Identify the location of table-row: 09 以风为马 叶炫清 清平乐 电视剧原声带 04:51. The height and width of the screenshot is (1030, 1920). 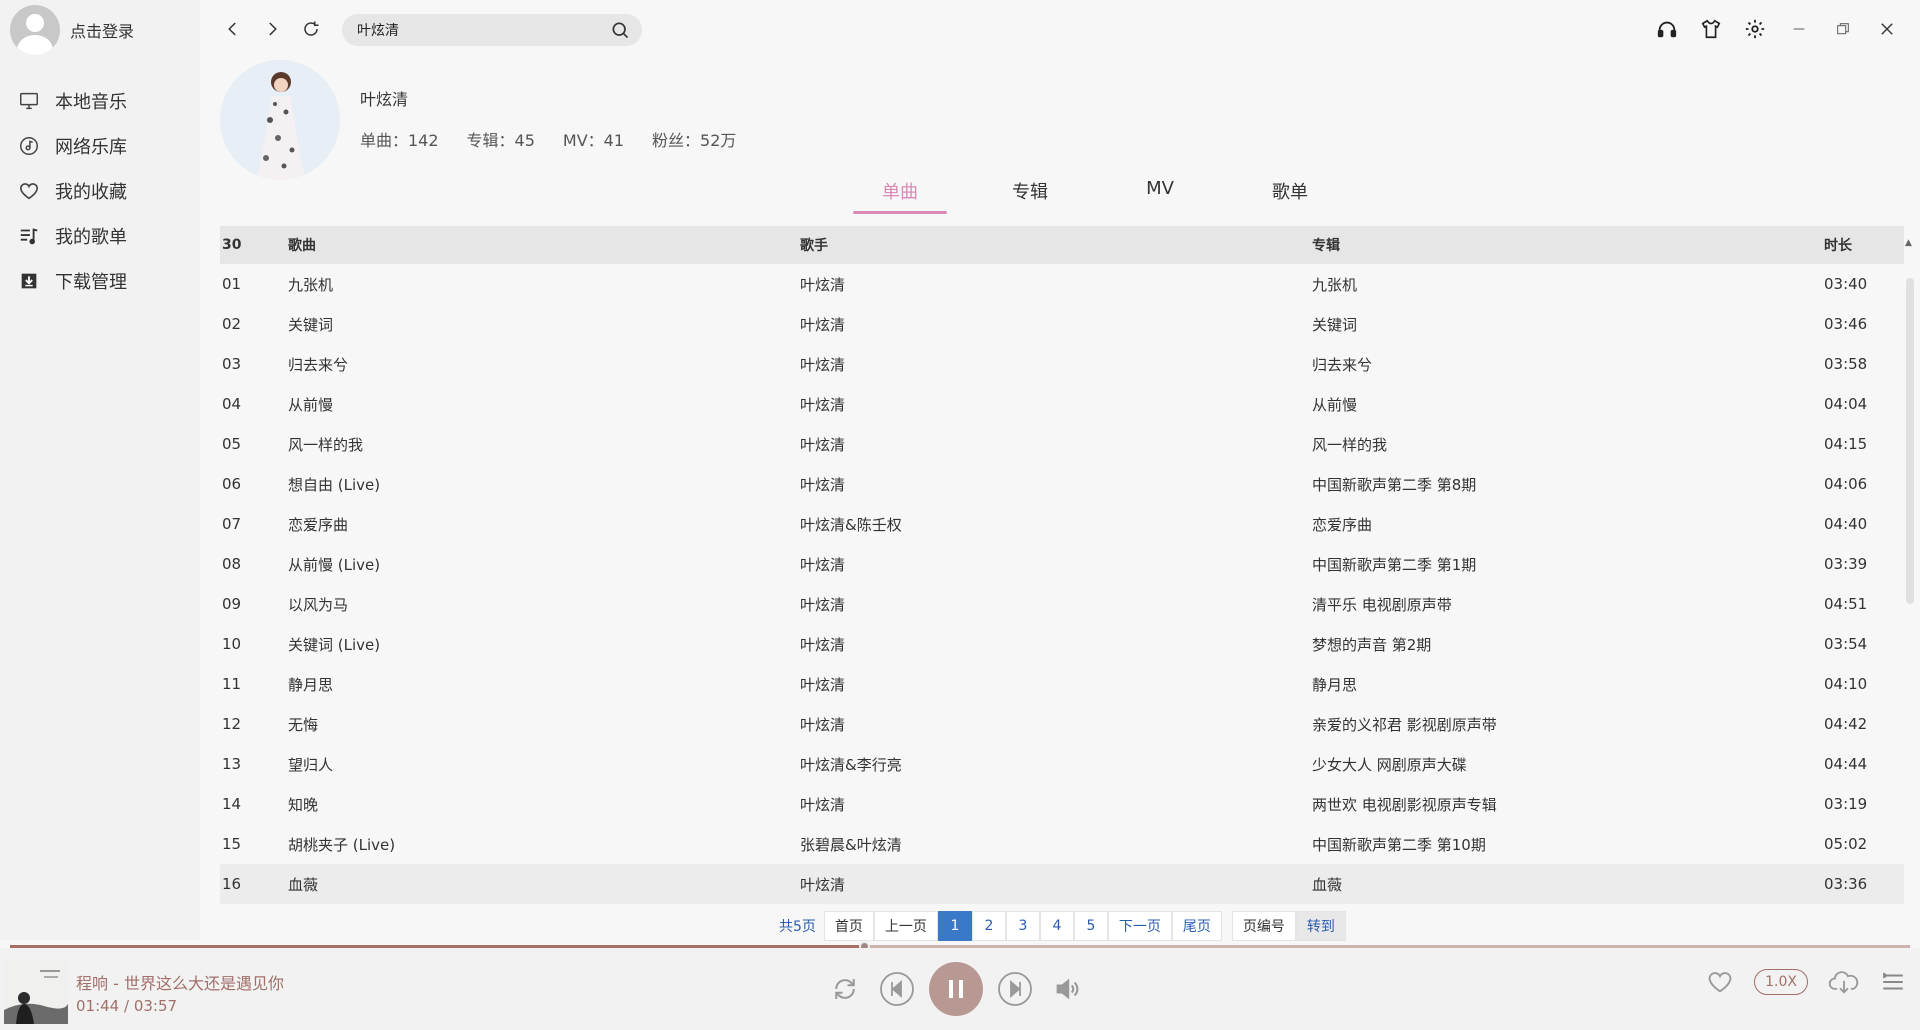
(1062, 604).